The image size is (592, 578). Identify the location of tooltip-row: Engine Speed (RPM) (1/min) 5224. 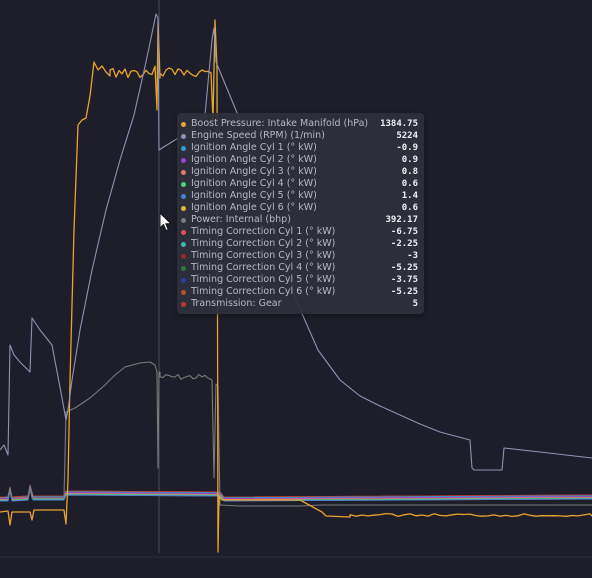
(299, 136).